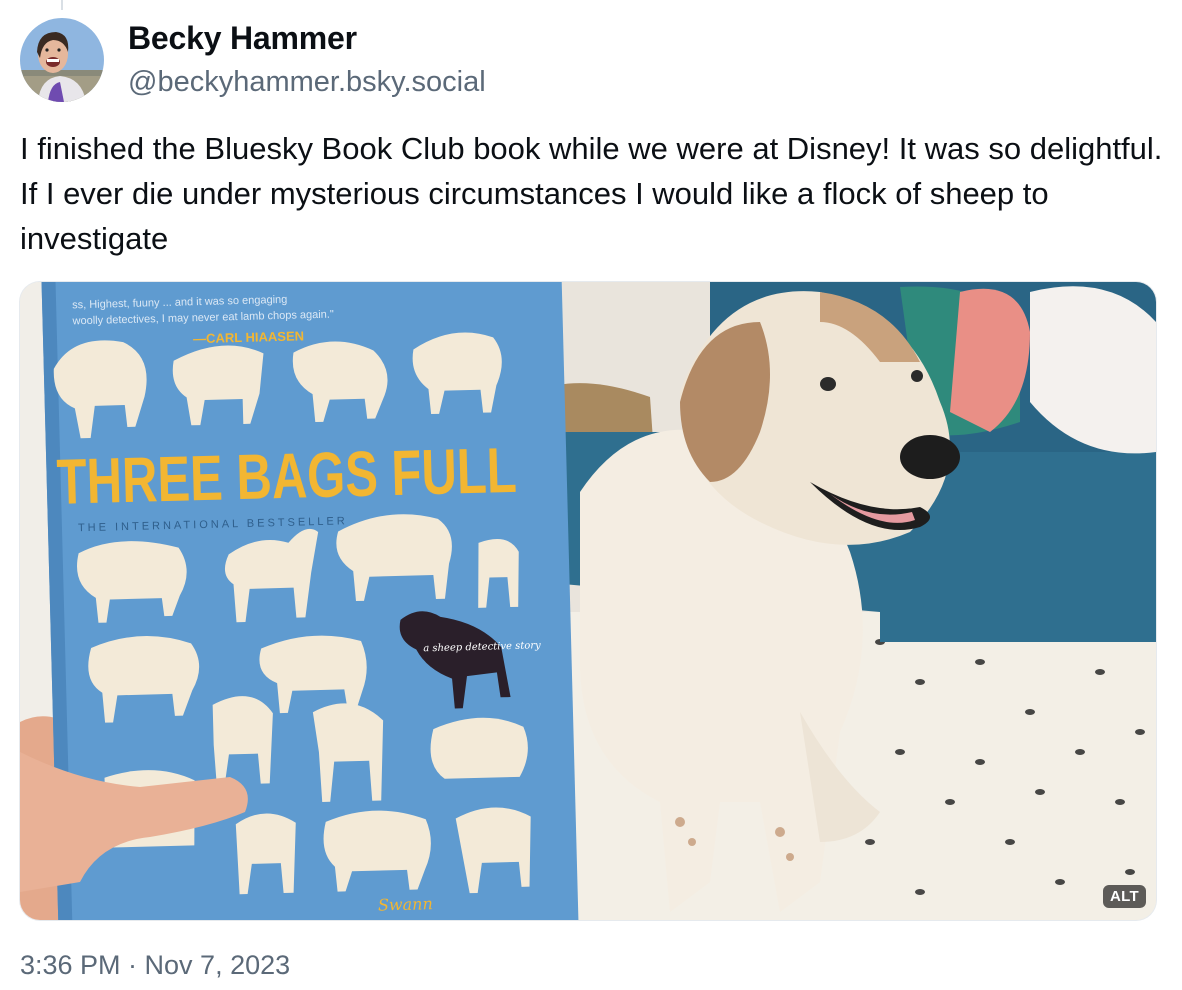 The width and height of the screenshot is (1182, 990). Describe the element at coordinates (1124, 896) in the screenshot. I see `alt-text-badge: ALT` at that location.